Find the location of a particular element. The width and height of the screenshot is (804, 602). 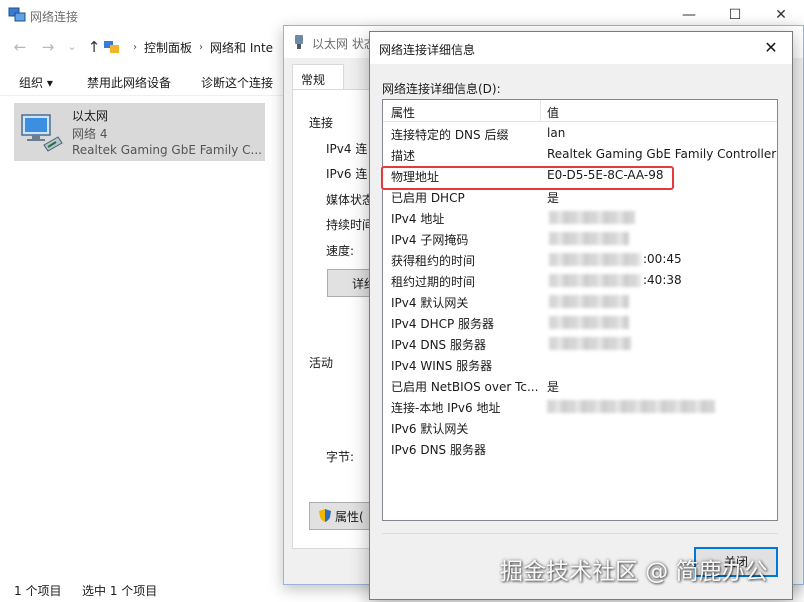

ethernet-item-network: 网络 4 is located at coordinates (90, 134).